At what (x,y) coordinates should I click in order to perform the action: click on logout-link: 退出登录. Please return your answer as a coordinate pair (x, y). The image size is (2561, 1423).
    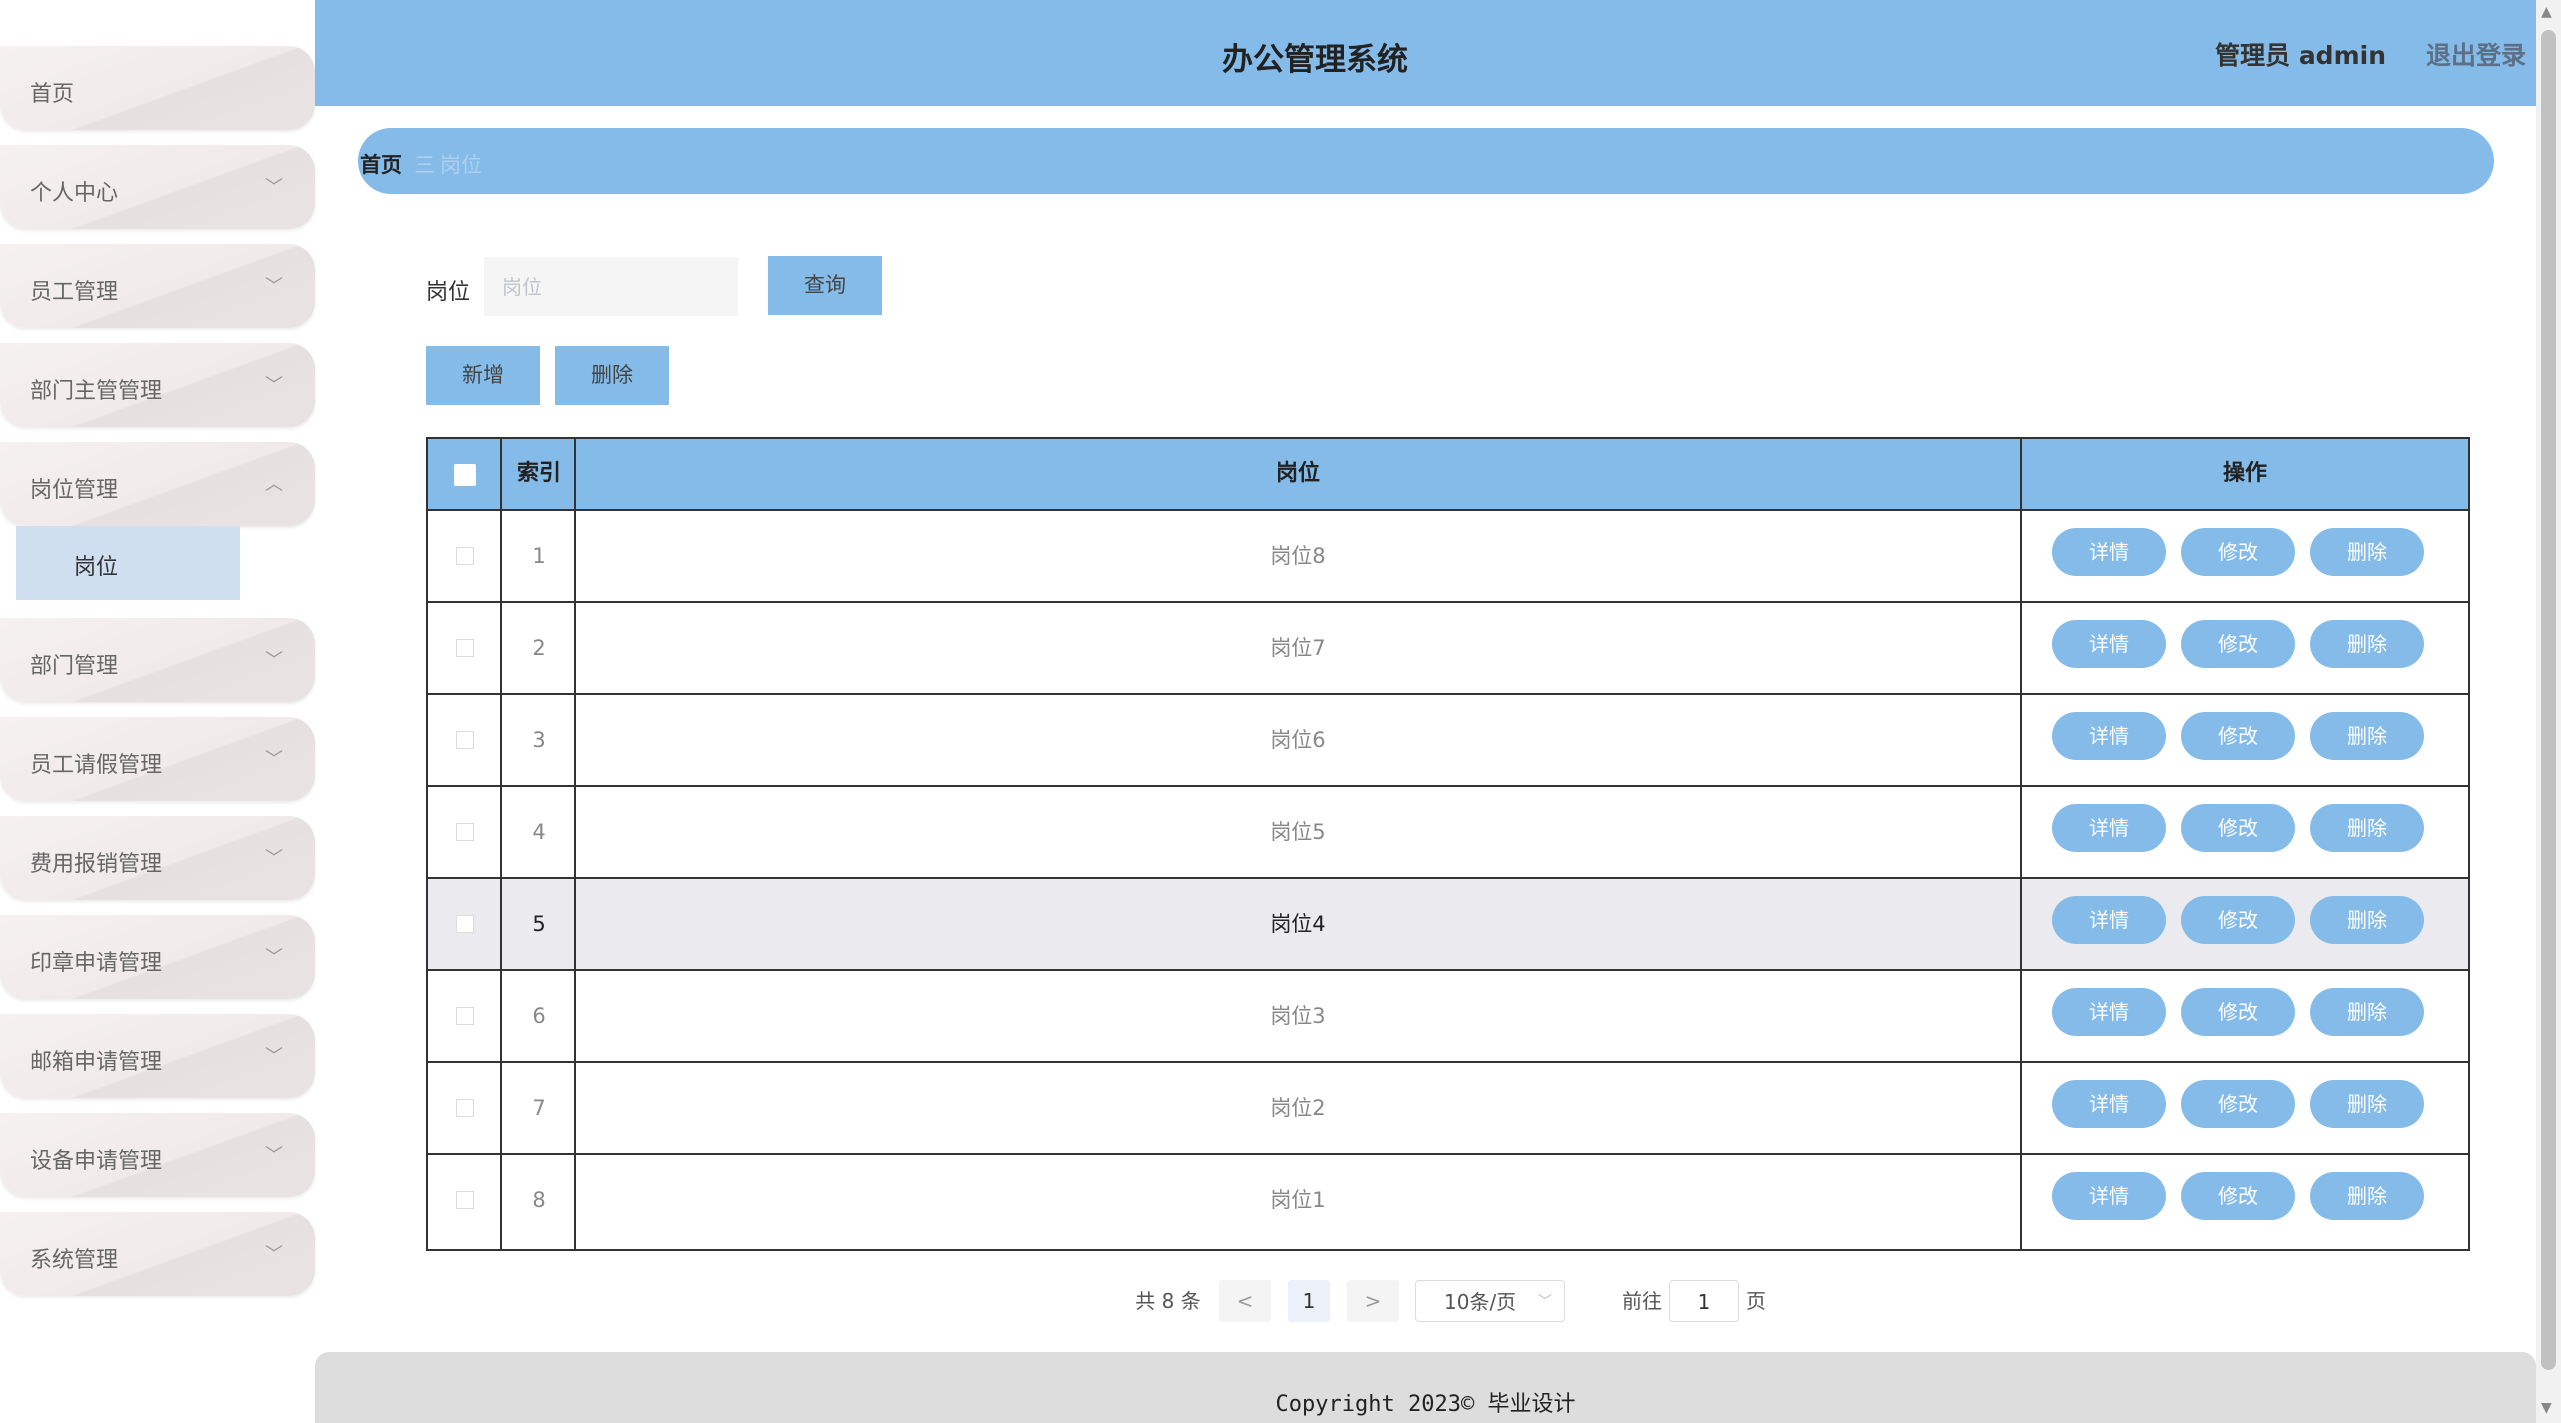
    Looking at the image, I should click on (2476, 54).